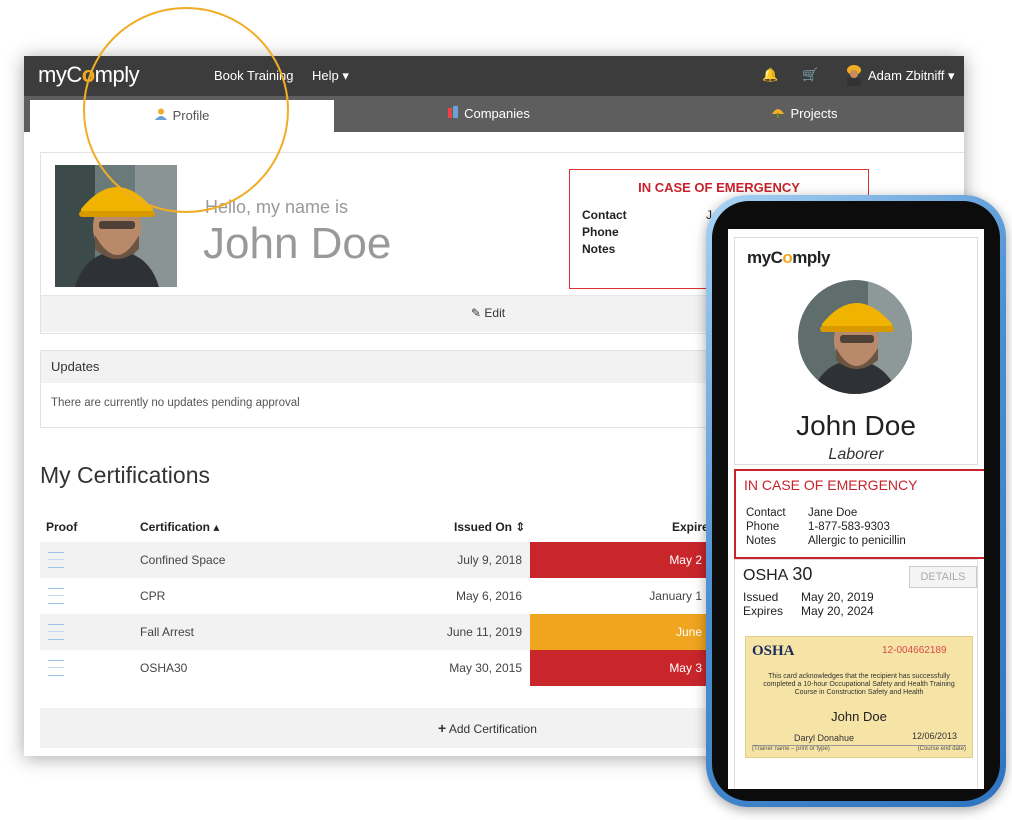  I want to click on header-certification: Certification ▴, so click(179, 527).